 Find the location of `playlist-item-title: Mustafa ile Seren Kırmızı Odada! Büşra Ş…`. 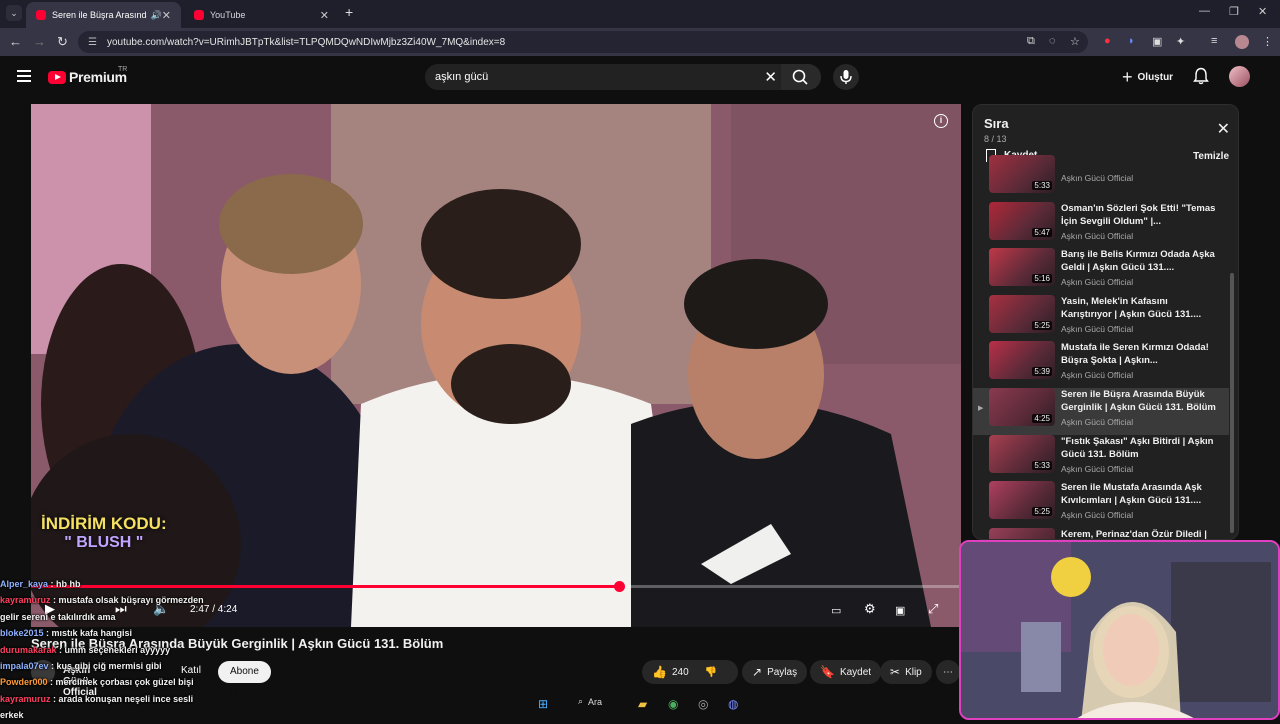

playlist-item-title: Mustafa ile Seren Kırmızı Odada! Büşra Ş… is located at coordinates (1135, 354).